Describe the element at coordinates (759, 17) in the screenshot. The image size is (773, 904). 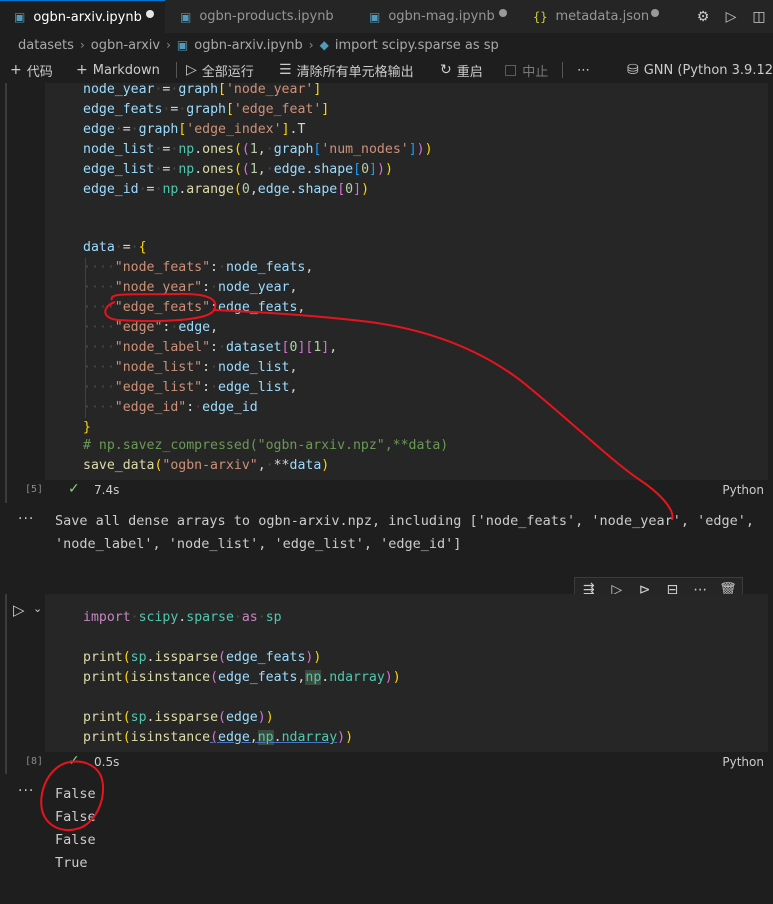
I see `split-editor-icon: ◫` at that location.